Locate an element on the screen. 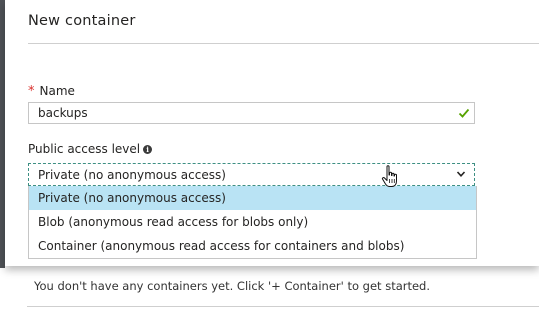  option-private: Private (no anonymous access) is located at coordinates (252, 198).